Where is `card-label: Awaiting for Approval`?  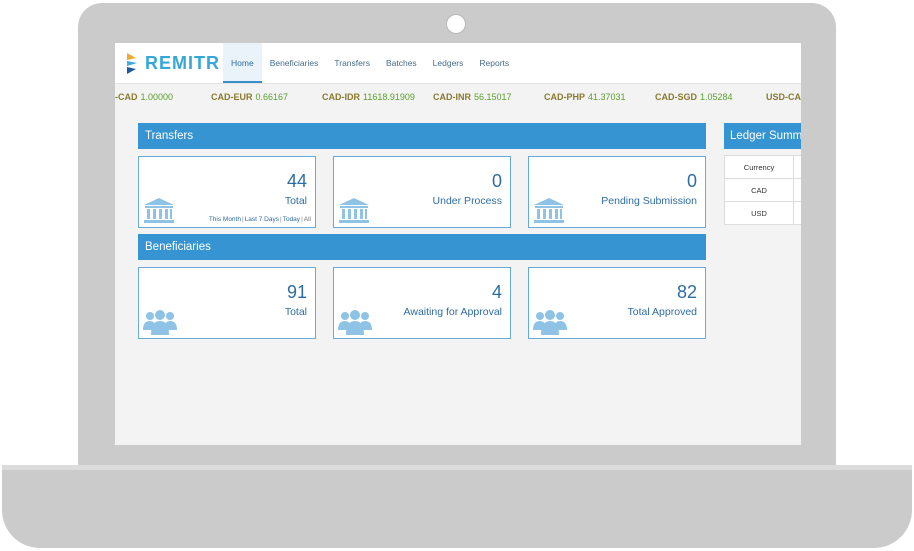 card-label: Awaiting for Approval is located at coordinates (452, 312).